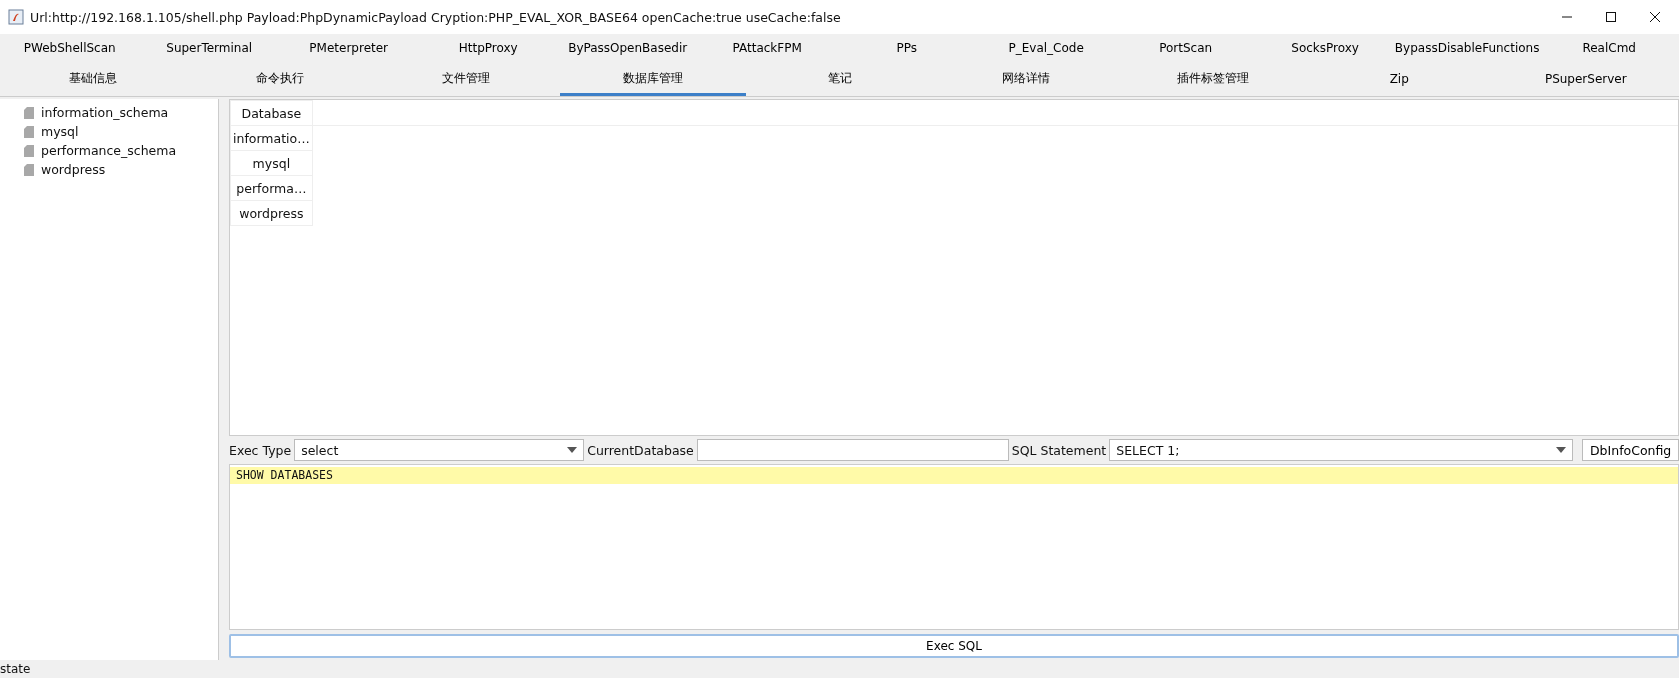  I want to click on window-title: Url:http://192.168.1.105/shell.php Payload:PhpDynamicPayload Cryption:PHP_EVAL_XOR_BASE64 openCache:true useCache:false, so click(436, 17).